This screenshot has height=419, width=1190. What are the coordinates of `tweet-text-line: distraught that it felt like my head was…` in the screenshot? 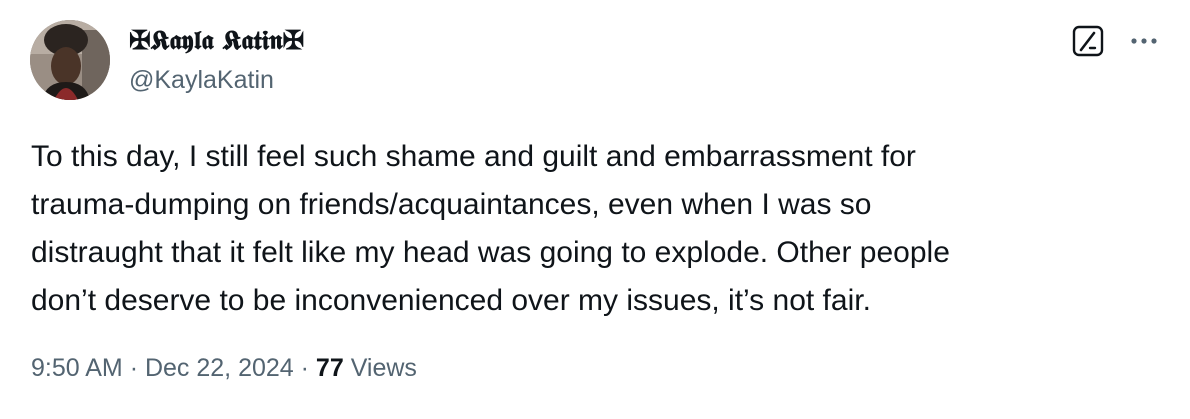 It's located at (490, 252).